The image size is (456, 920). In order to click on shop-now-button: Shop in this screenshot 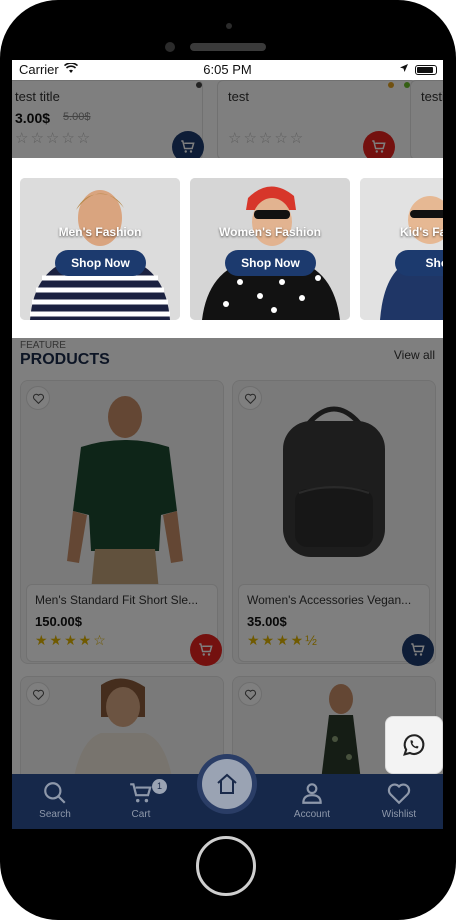, I will do `click(419, 263)`.